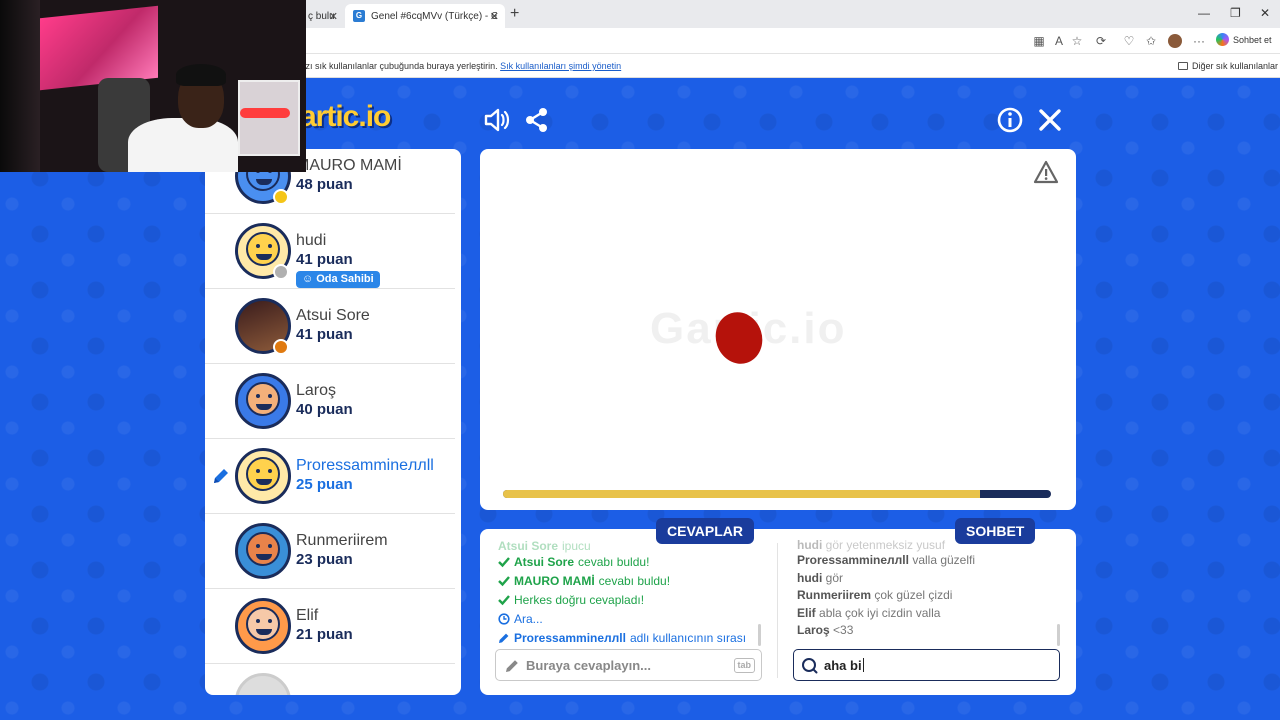 This screenshot has width=1280, height=720. What do you see at coordinates (843, 665) in the screenshot?
I see `chat-input-value: aha bi` at bounding box center [843, 665].